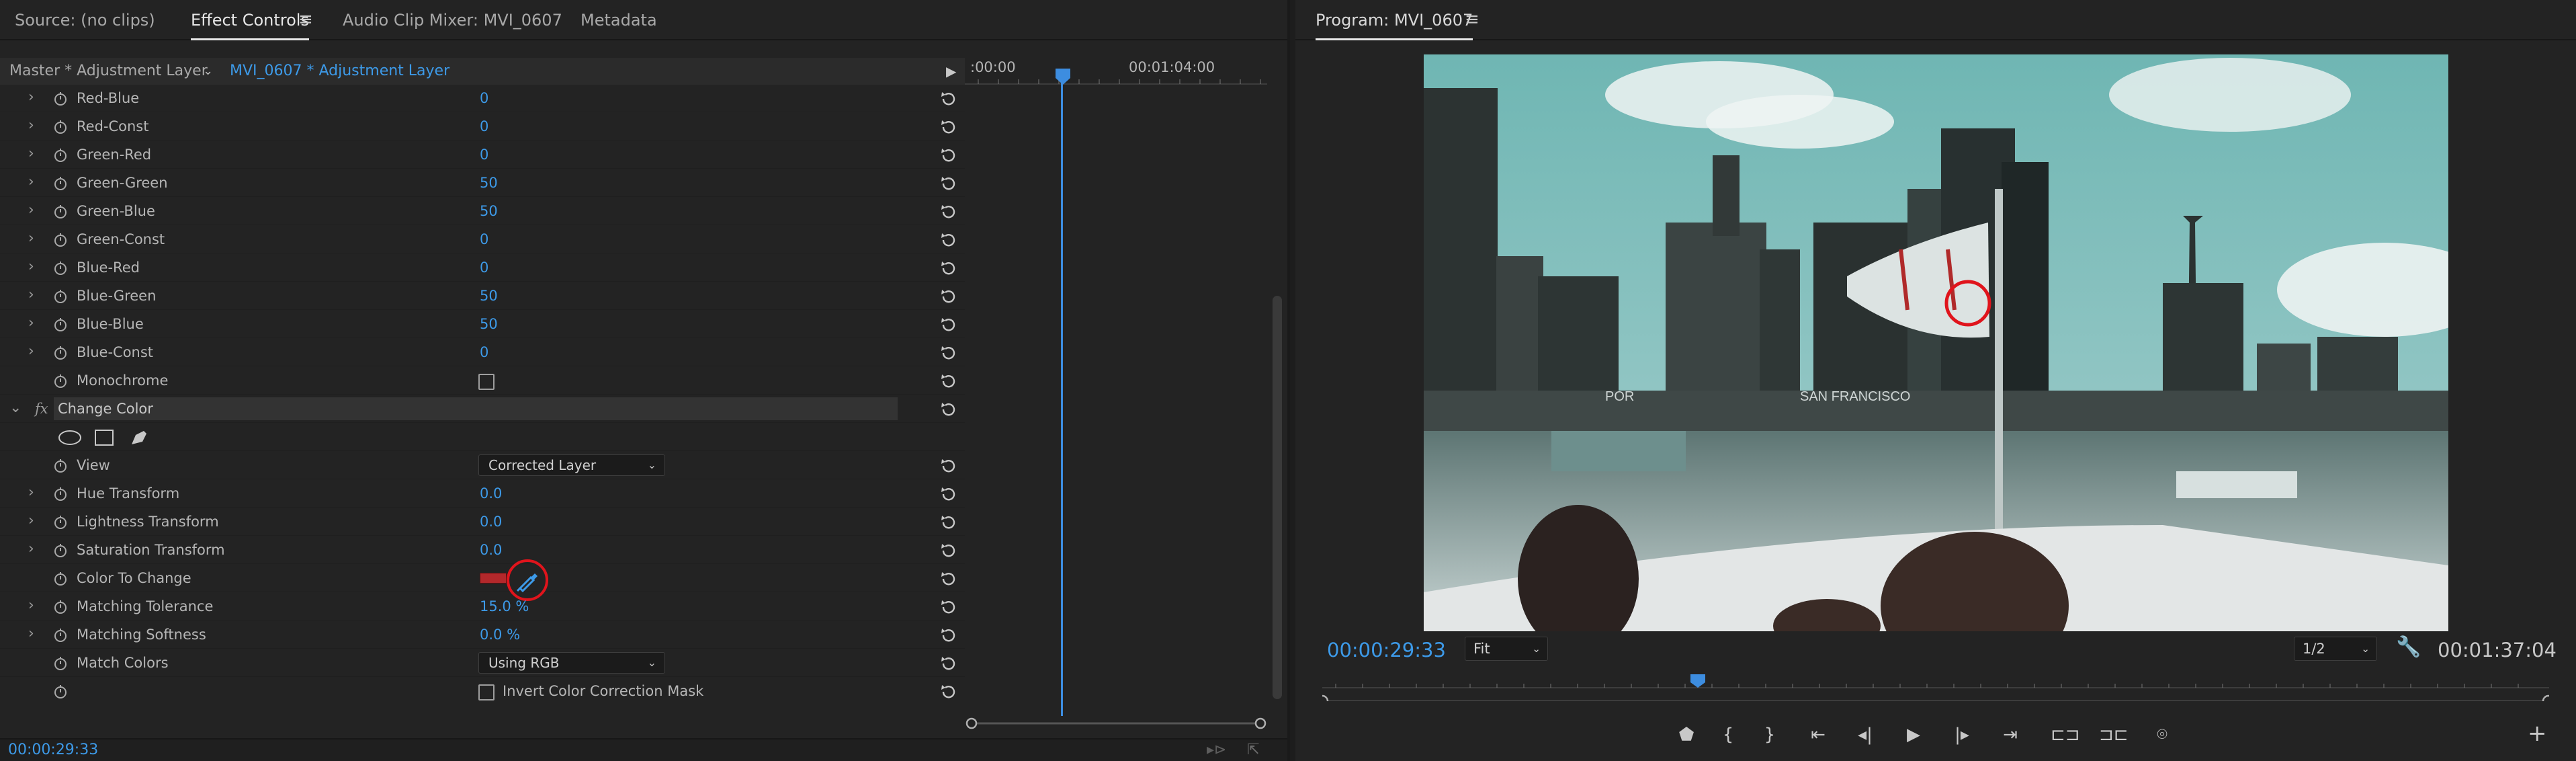 This screenshot has width=2576, height=761. I want to click on tab-audio-clip-mixer: Audio Clip Mixer: MVI_0607, so click(452, 20).